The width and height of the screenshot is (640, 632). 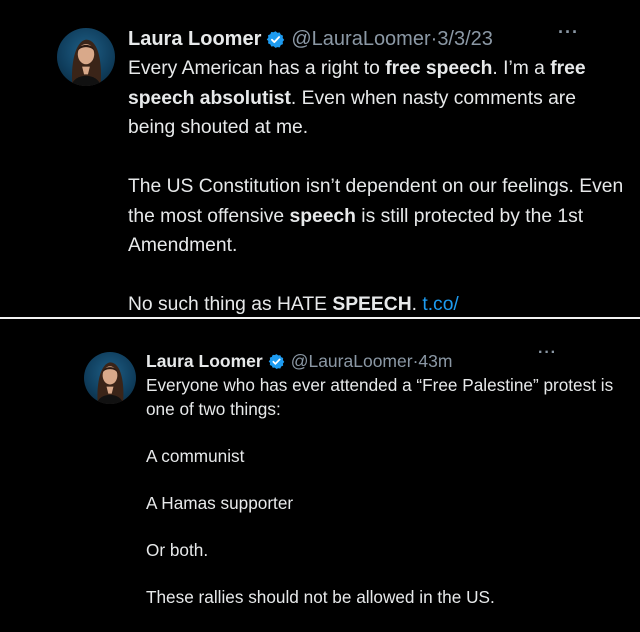 I want to click on tweet-text-run: . I’m a, so click(x=521, y=68).